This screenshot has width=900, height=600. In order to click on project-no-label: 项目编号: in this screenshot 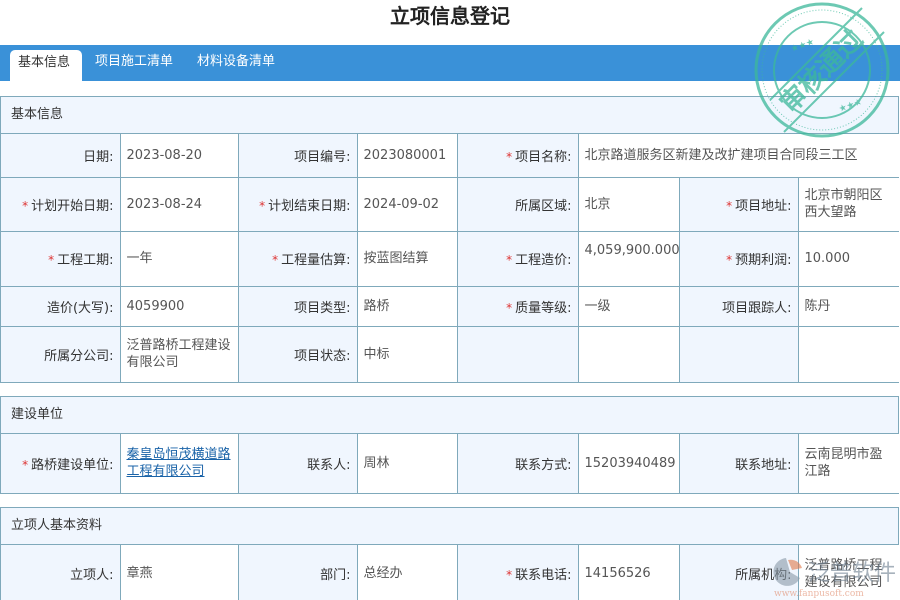, I will do `click(298, 156)`.